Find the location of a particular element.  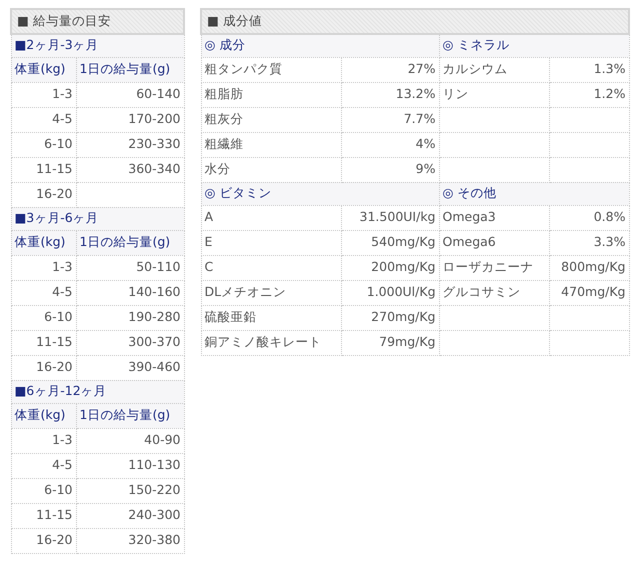

table-cell: 粗タンパク質 is located at coordinates (271, 69).